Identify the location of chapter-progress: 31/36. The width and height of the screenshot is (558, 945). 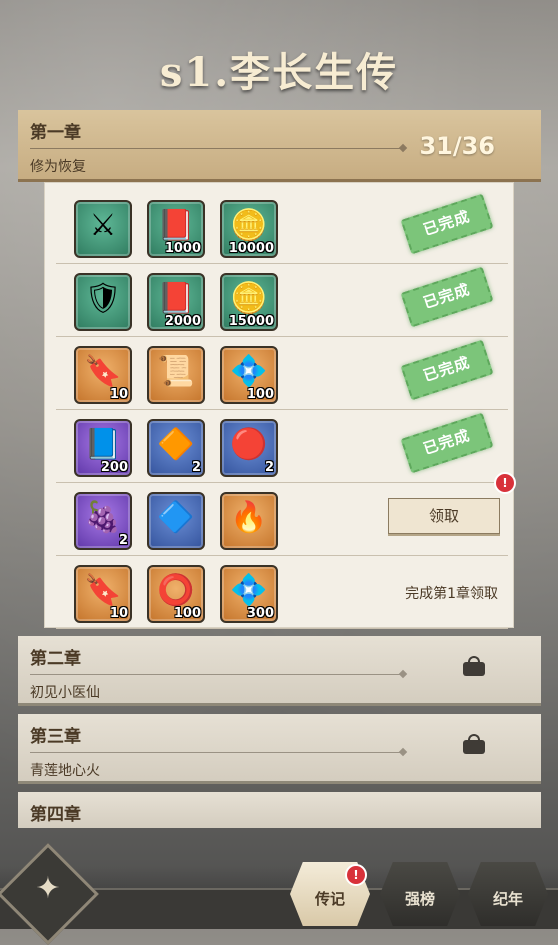
(457, 146).